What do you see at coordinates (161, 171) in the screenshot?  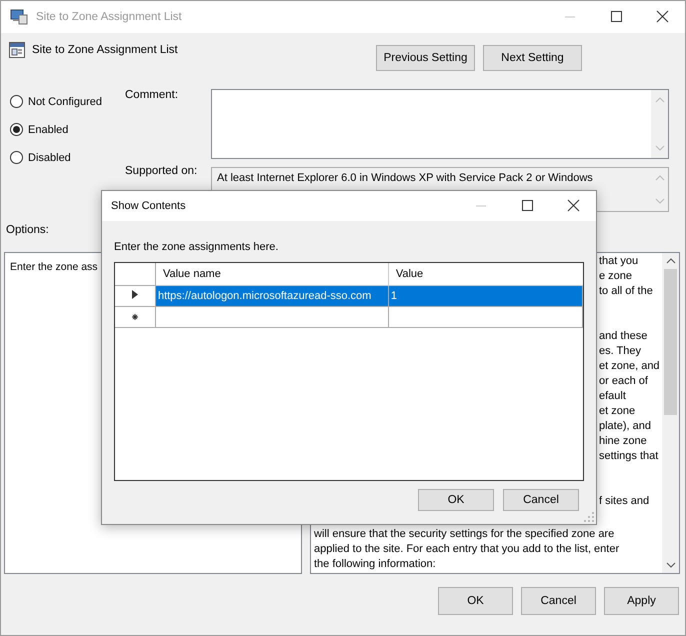 I see `field-label: Supported on:` at bounding box center [161, 171].